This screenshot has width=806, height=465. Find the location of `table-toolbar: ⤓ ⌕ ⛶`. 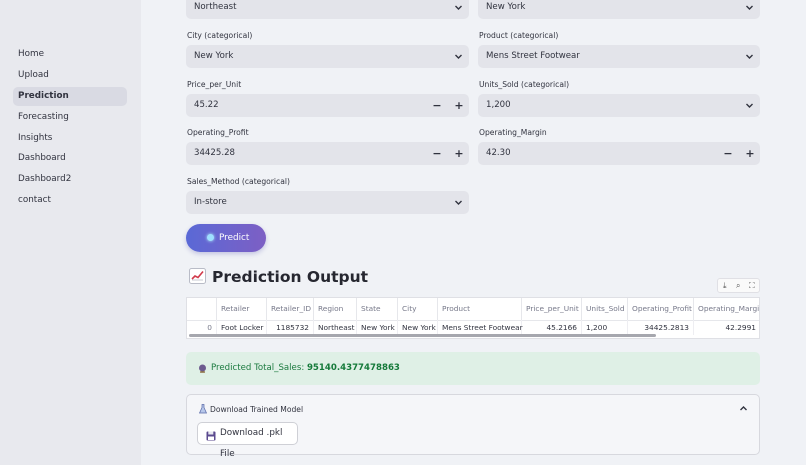

table-toolbar: ⤓ ⌕ ⛶ is located at coordinates (738, 285).